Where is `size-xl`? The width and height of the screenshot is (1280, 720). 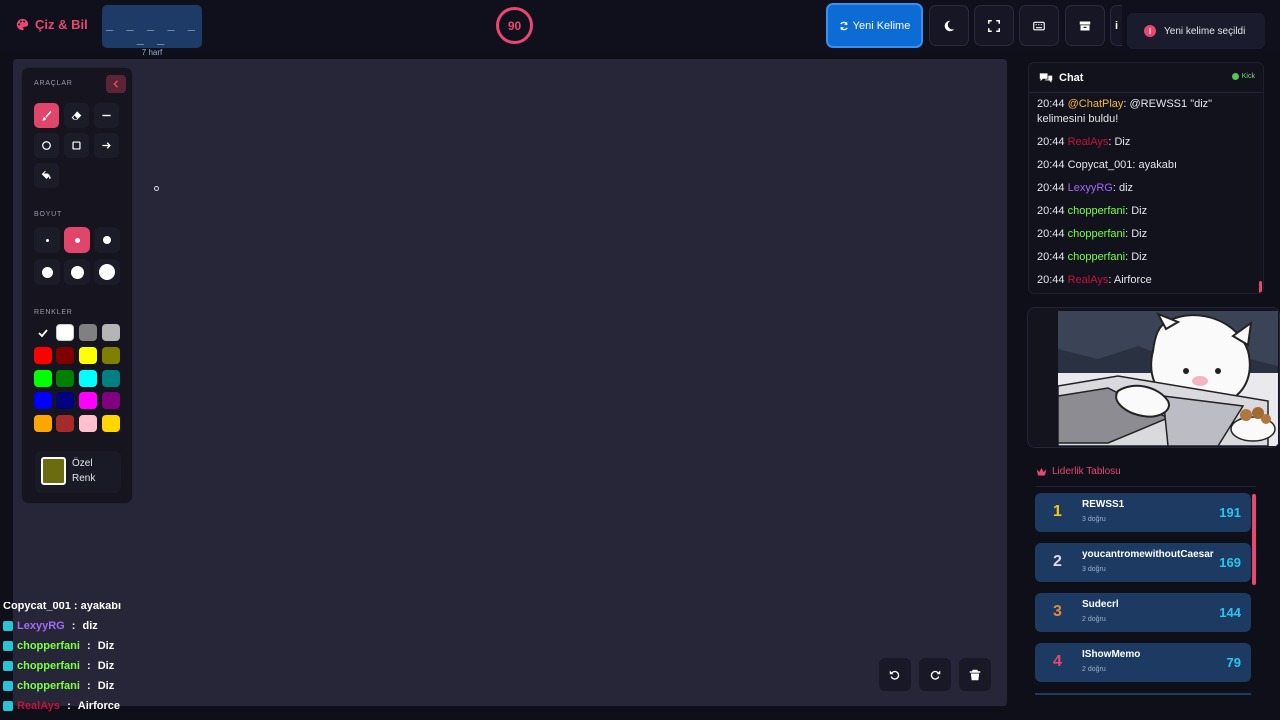 size-xl is located at coordinates (77, 272).